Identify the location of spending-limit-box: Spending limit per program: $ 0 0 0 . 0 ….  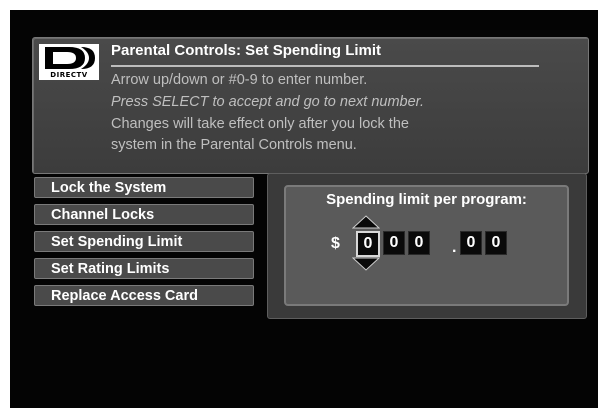
(426, 245).